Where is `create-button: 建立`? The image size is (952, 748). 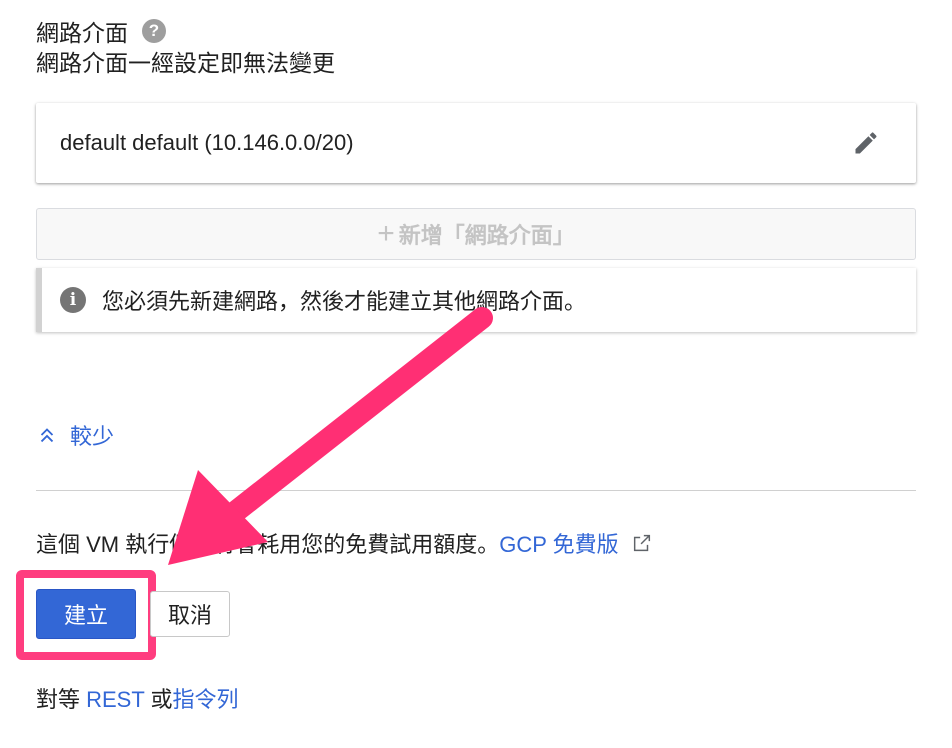 create-button: 建立 is located at coordinates (86, 614).